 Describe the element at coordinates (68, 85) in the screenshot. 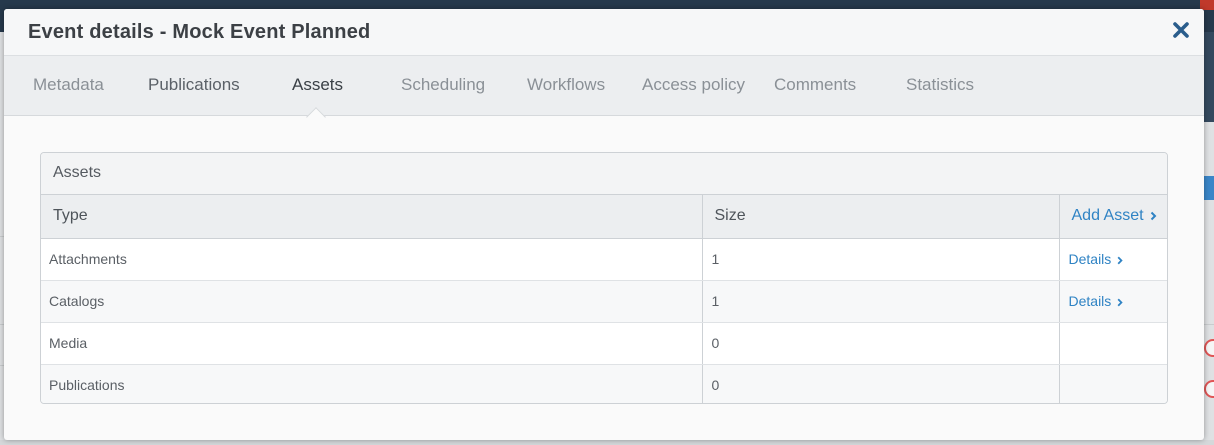

I see `tab-metadata: Metadata` at that location.